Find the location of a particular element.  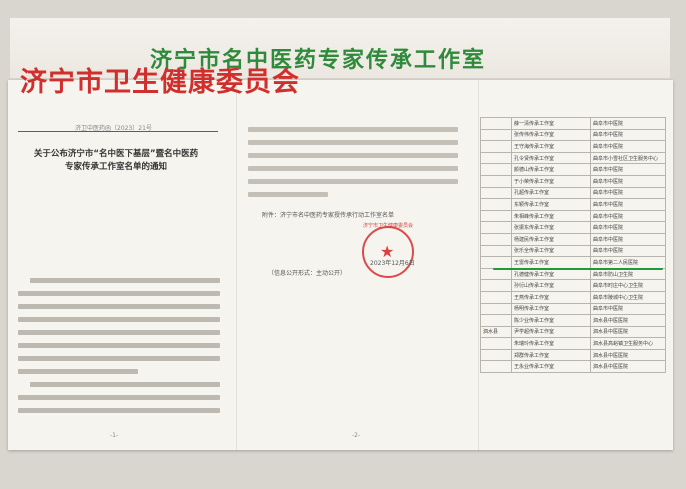

table-row: 王燕传承工作室 曲阜市陵城中心卫生院 is located at coordinates (573, 297).